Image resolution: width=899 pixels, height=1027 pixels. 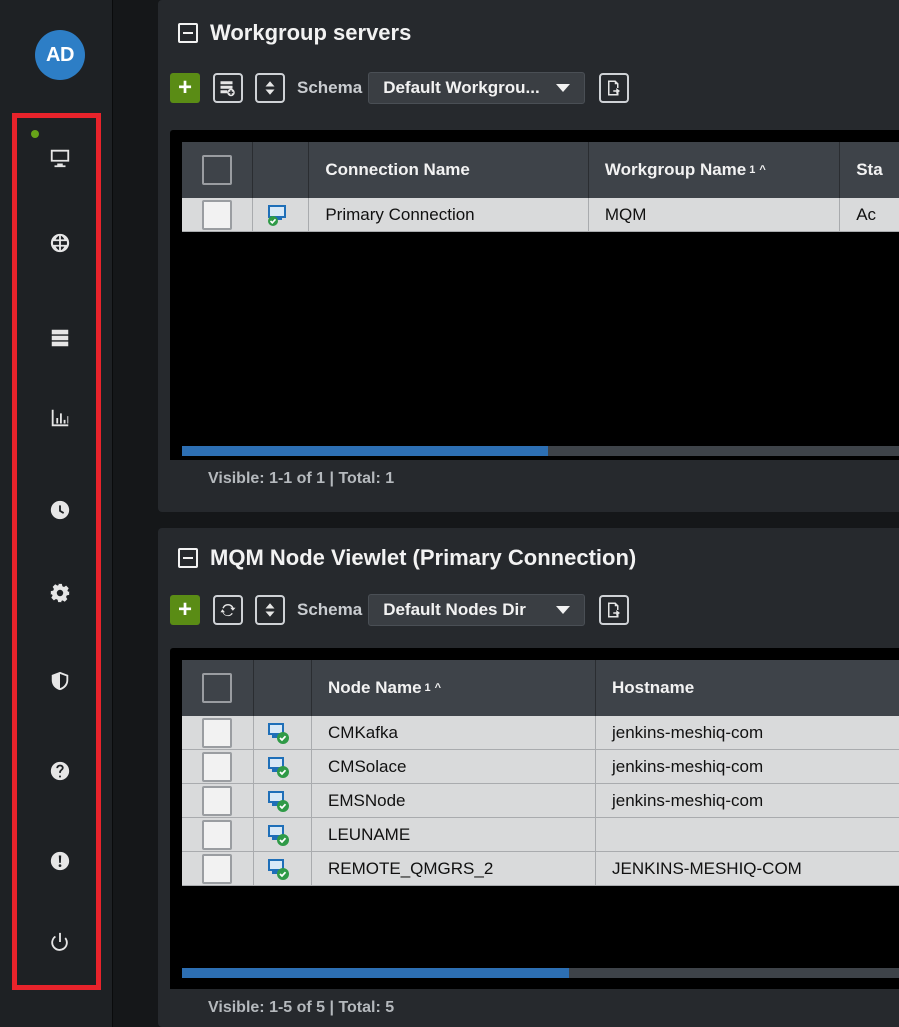 I want to click on sort-index: 1, so click(x=427, y=688).